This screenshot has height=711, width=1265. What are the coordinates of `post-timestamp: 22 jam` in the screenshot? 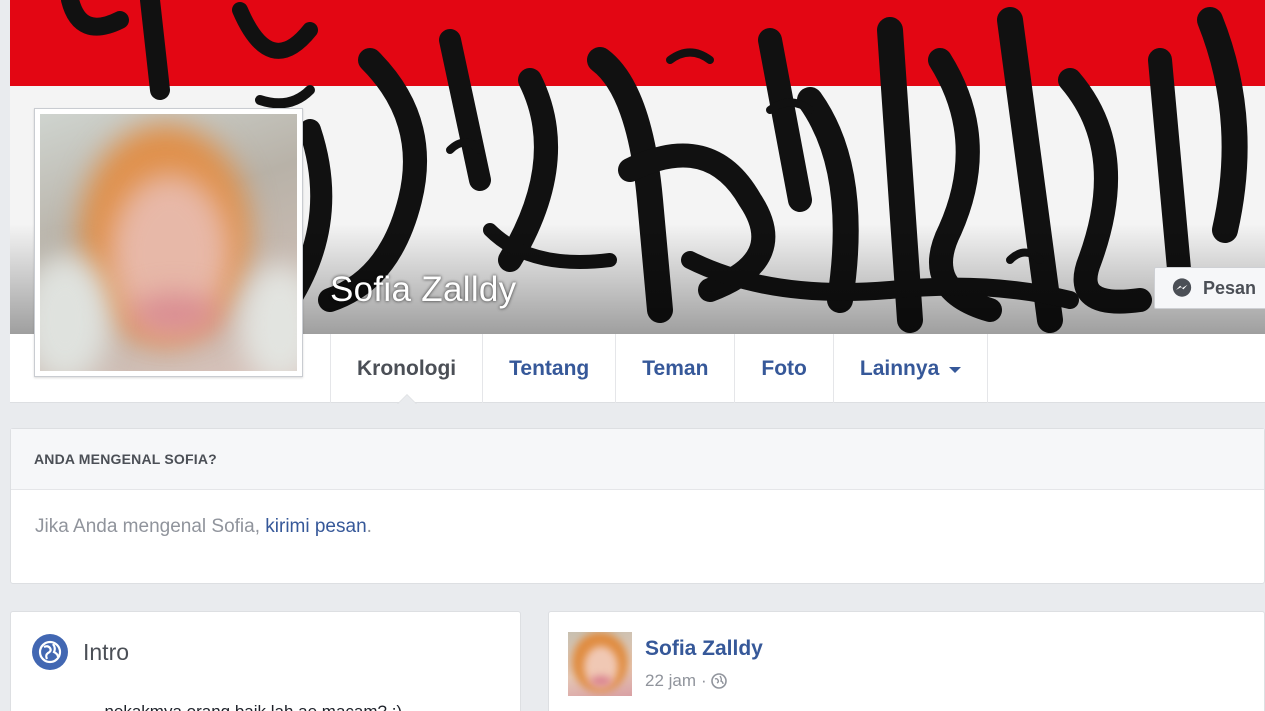 It's located at (670, 681).